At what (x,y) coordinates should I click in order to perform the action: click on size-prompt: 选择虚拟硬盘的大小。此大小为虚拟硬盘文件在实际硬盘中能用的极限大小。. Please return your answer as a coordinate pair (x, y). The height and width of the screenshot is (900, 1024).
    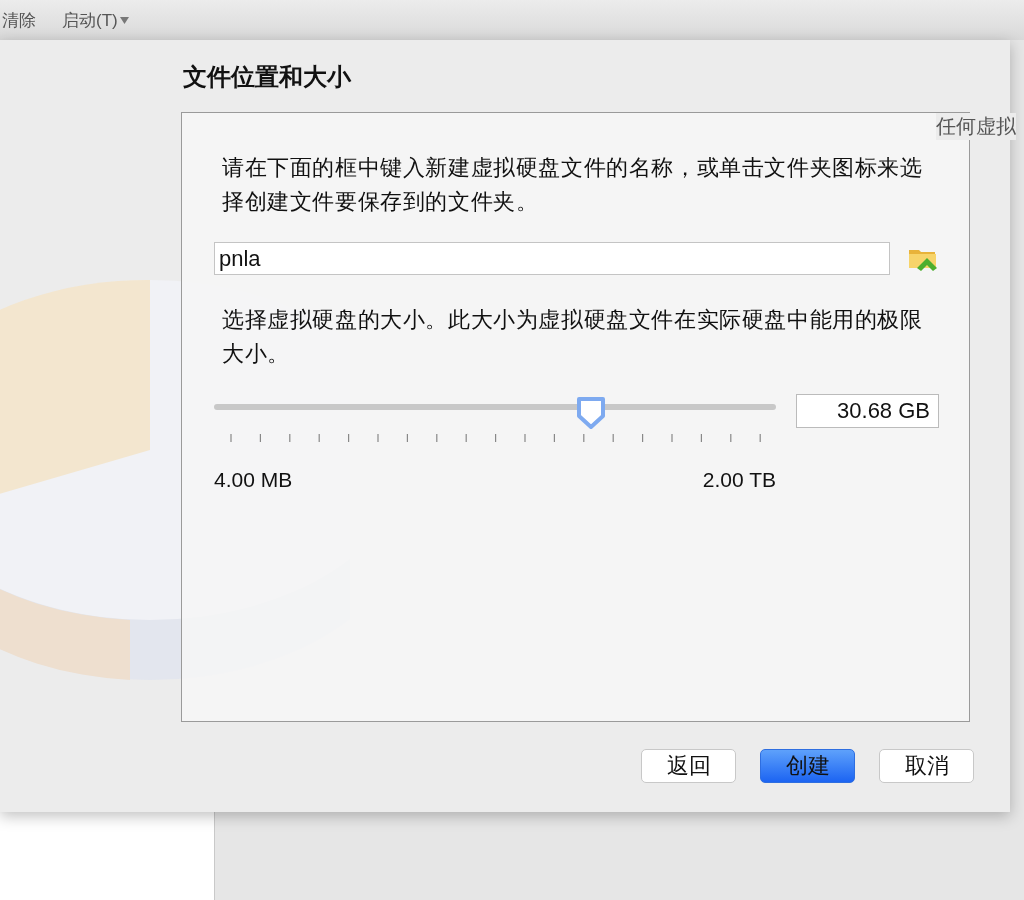
    Looking at the image, I should click on (573, 337).